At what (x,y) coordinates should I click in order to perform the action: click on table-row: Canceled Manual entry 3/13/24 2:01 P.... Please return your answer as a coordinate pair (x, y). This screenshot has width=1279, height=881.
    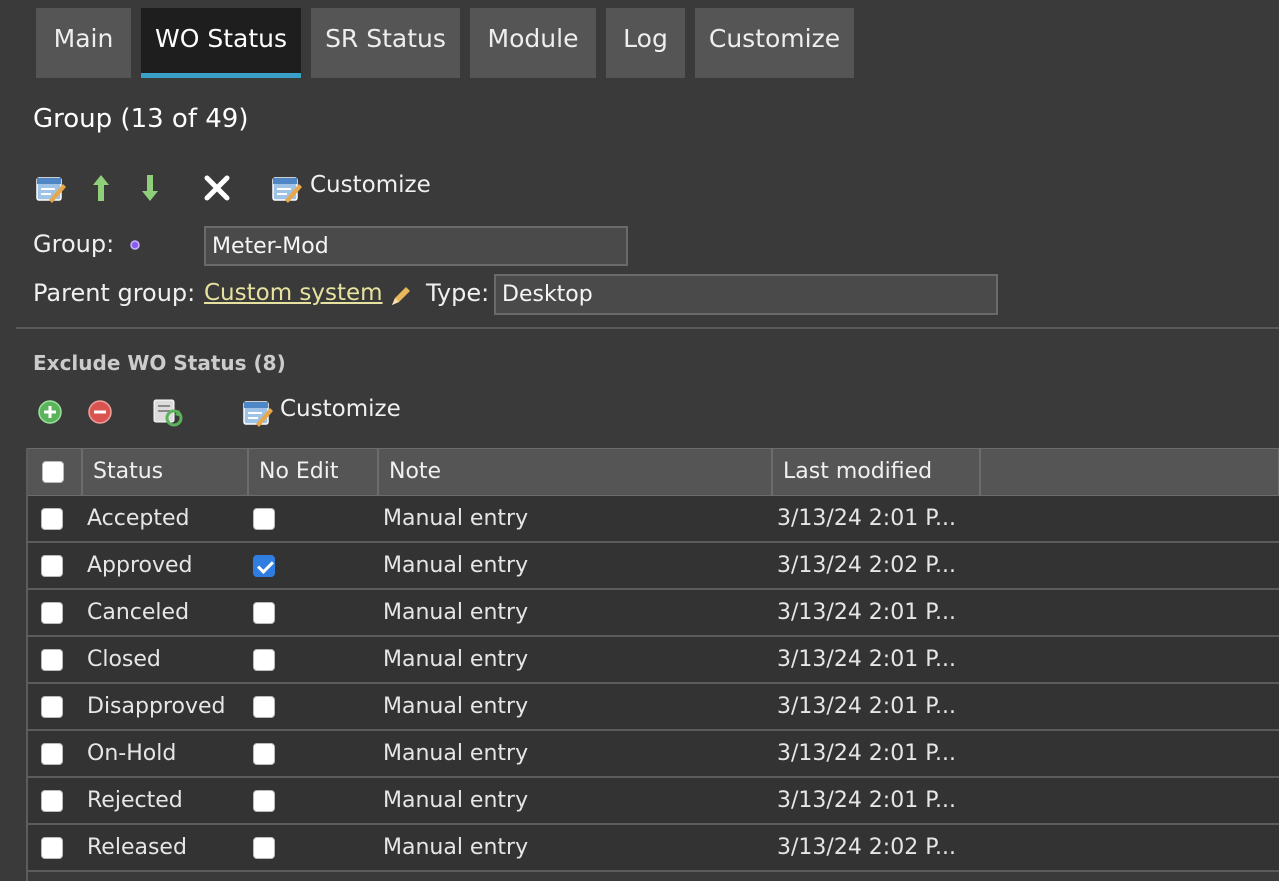
    Looking at the image, I should click on (652, 613).